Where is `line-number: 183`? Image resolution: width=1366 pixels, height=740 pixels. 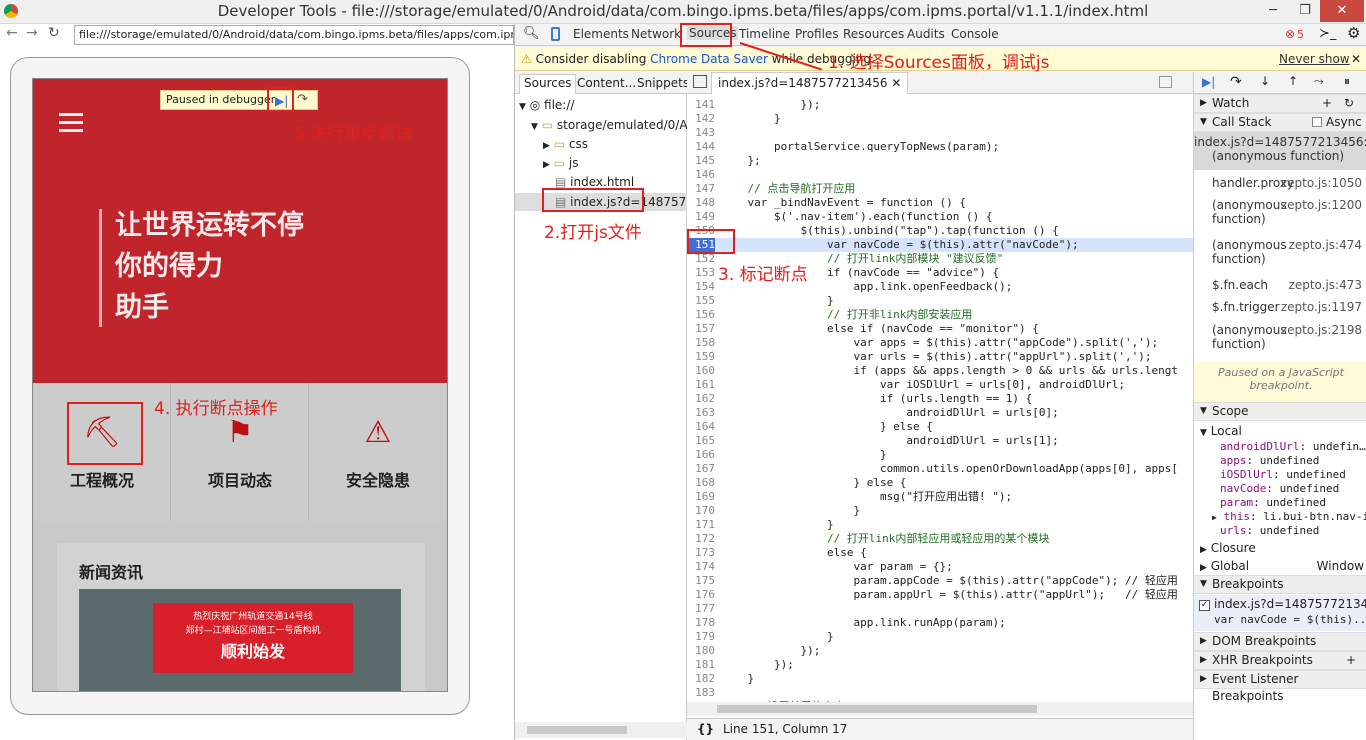
line-number: 183 is located at coordinates (701, 693).